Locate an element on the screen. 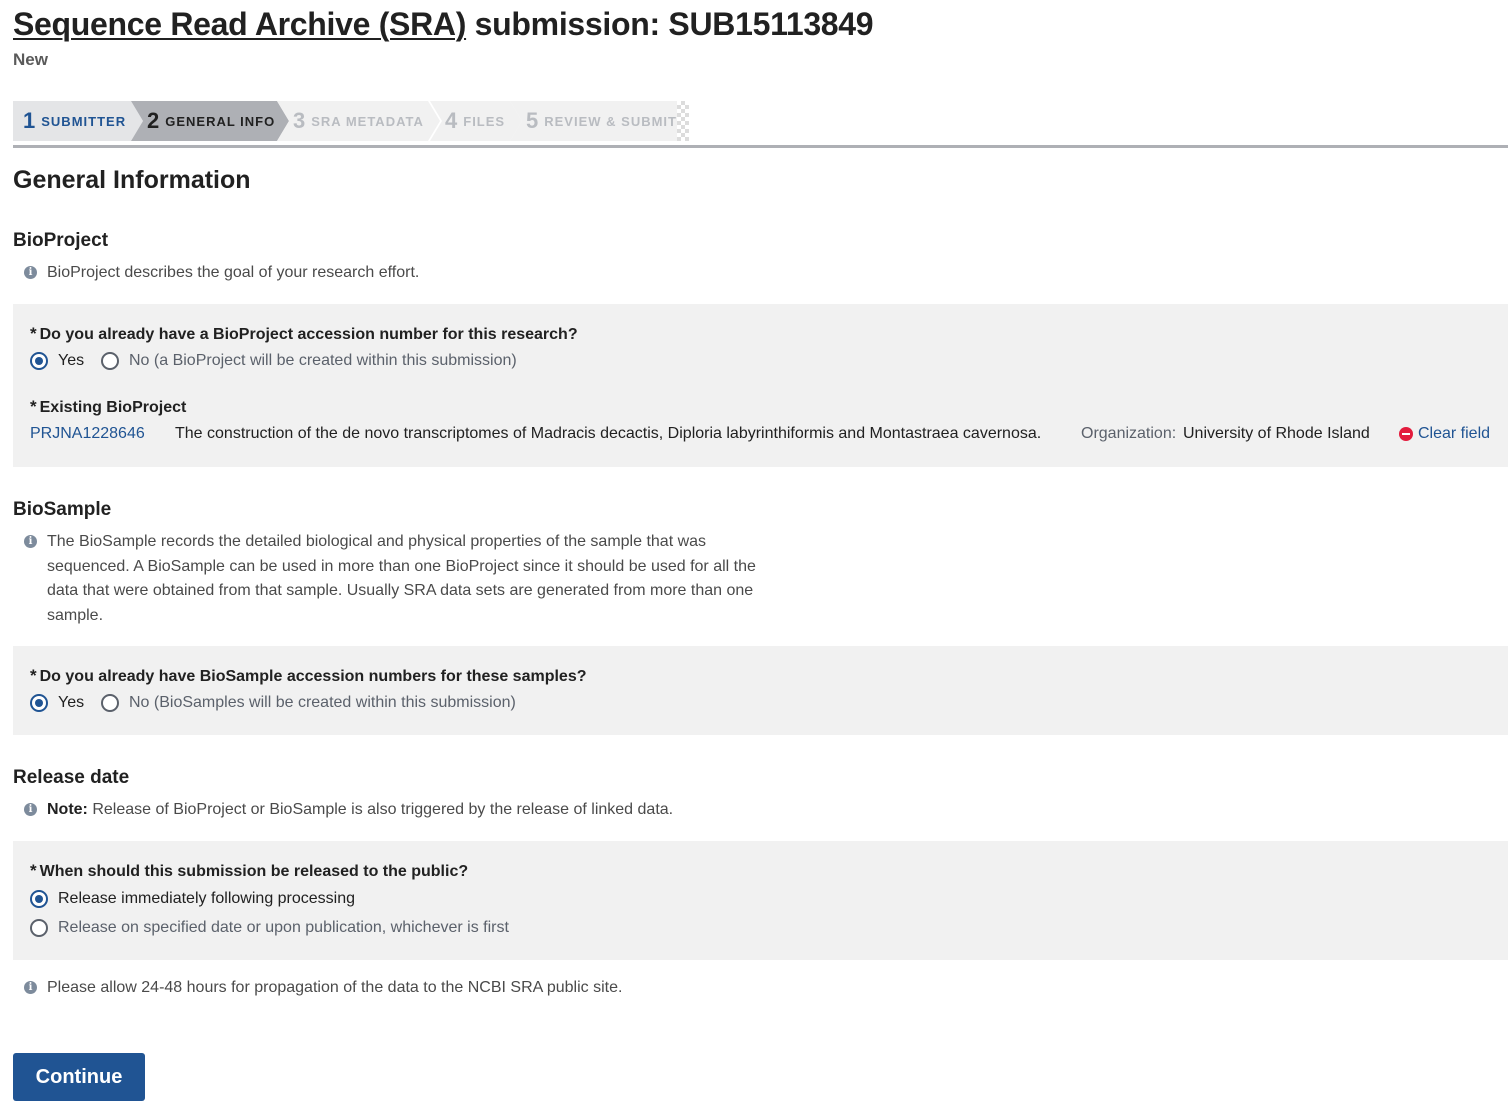  step-label: Review & Submit is located at coordinates (610, 121).